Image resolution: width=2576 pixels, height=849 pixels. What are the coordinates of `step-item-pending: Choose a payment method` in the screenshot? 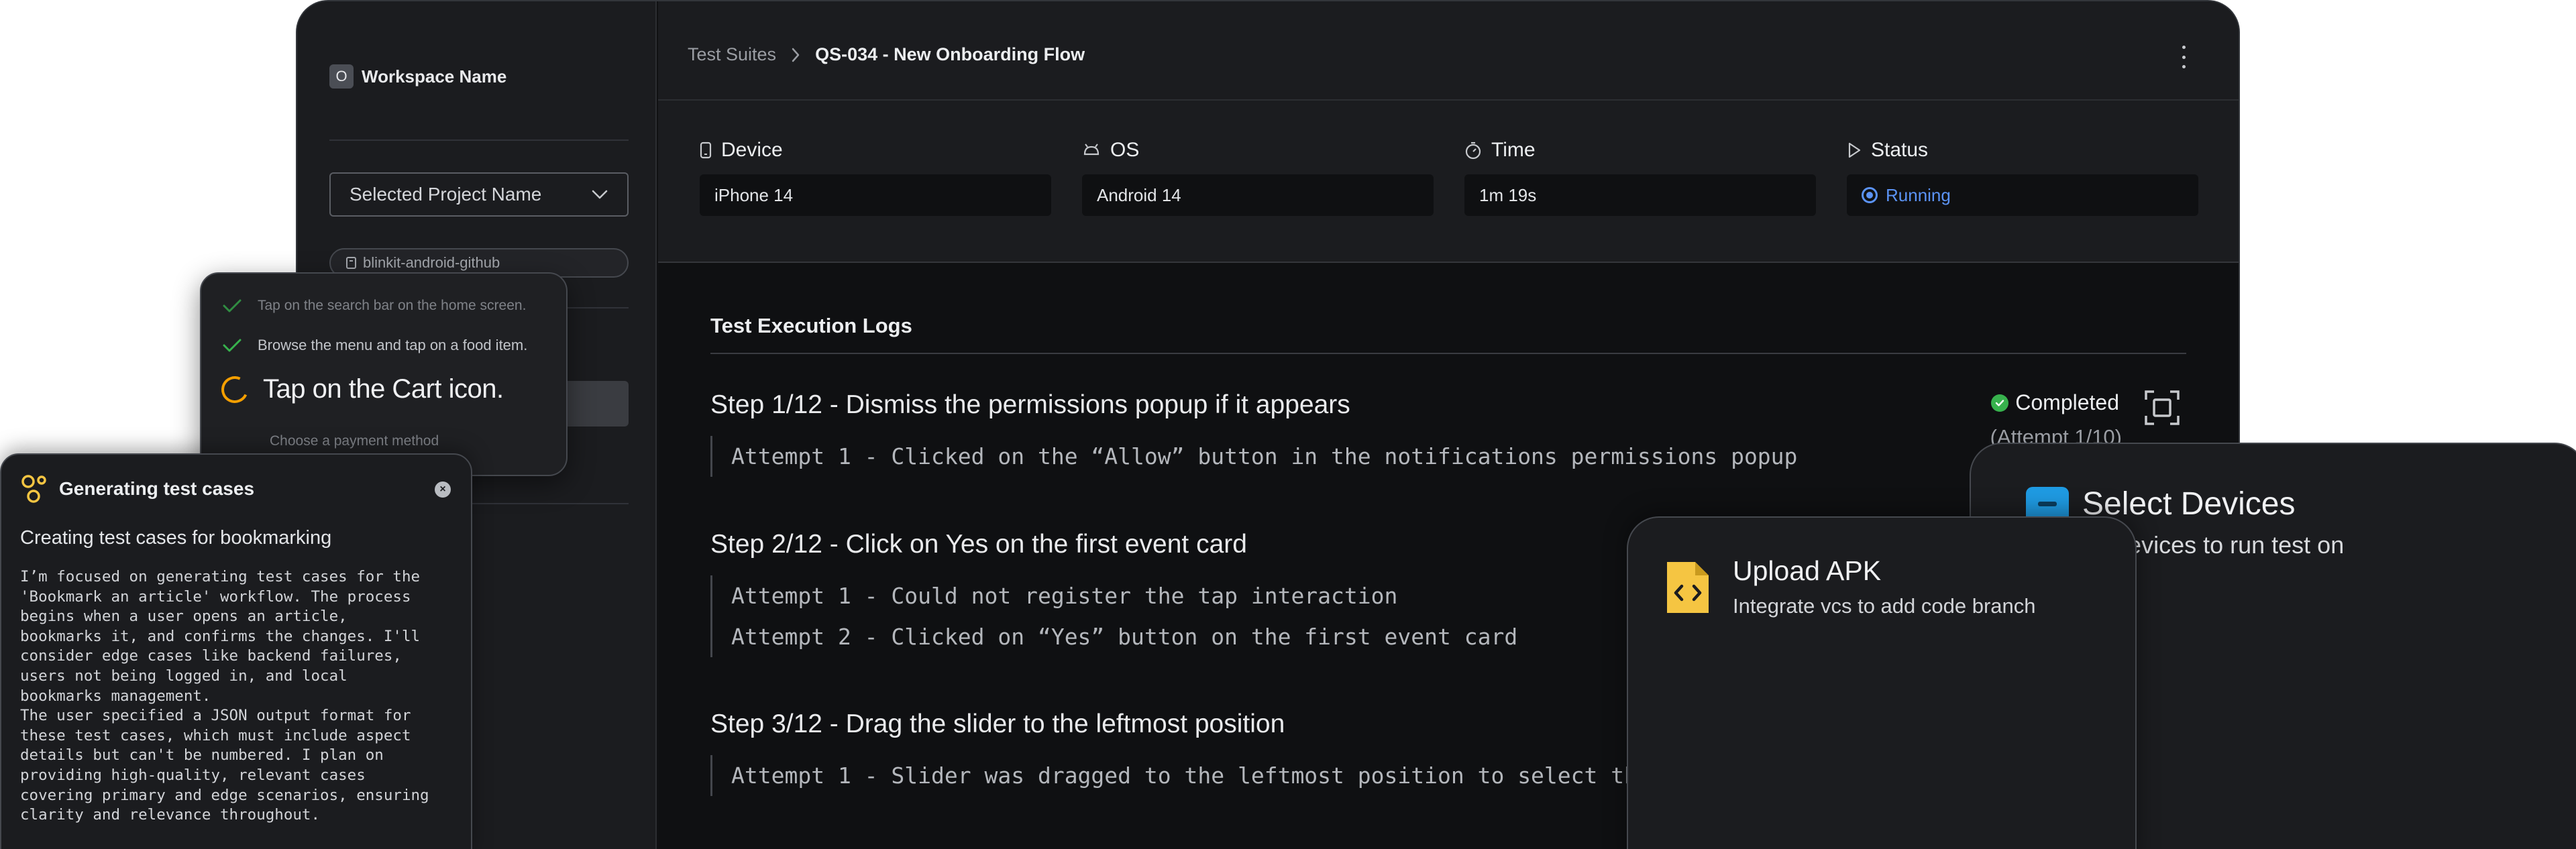 It's located at (354, 441).